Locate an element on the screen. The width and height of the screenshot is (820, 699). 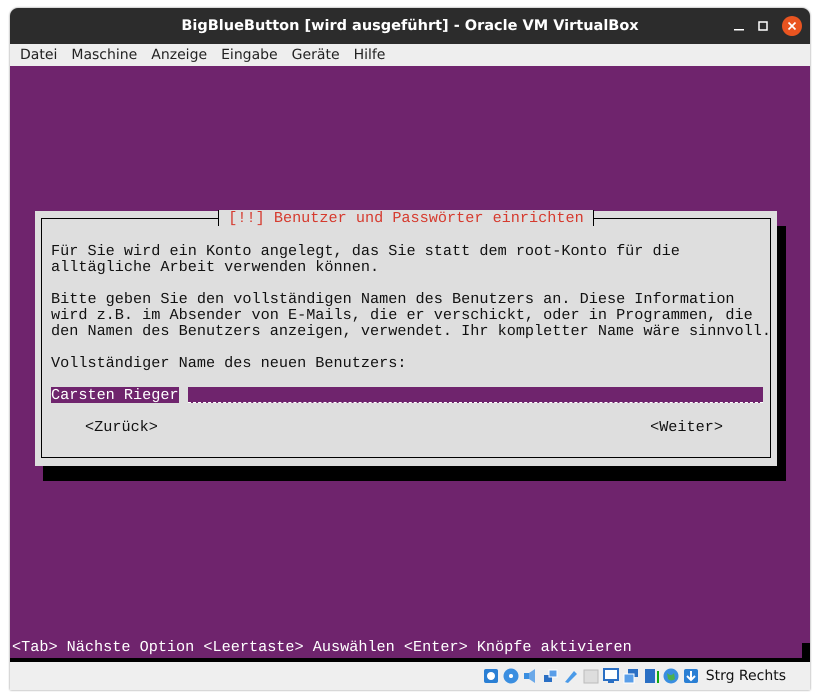
menu-item: Maschine is located at coordinates (104, 55).